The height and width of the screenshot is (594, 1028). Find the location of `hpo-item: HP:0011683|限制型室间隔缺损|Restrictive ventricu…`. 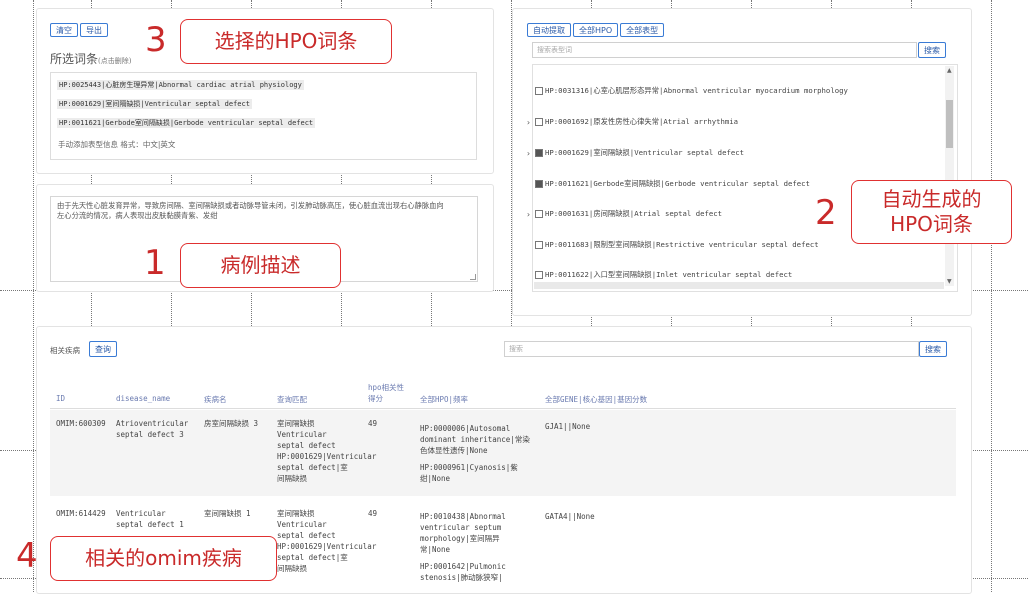

hpo-item: HP:0011683|限制型室间隔缺损|Restrictive ventricu… is located at coordinates (672, 245).